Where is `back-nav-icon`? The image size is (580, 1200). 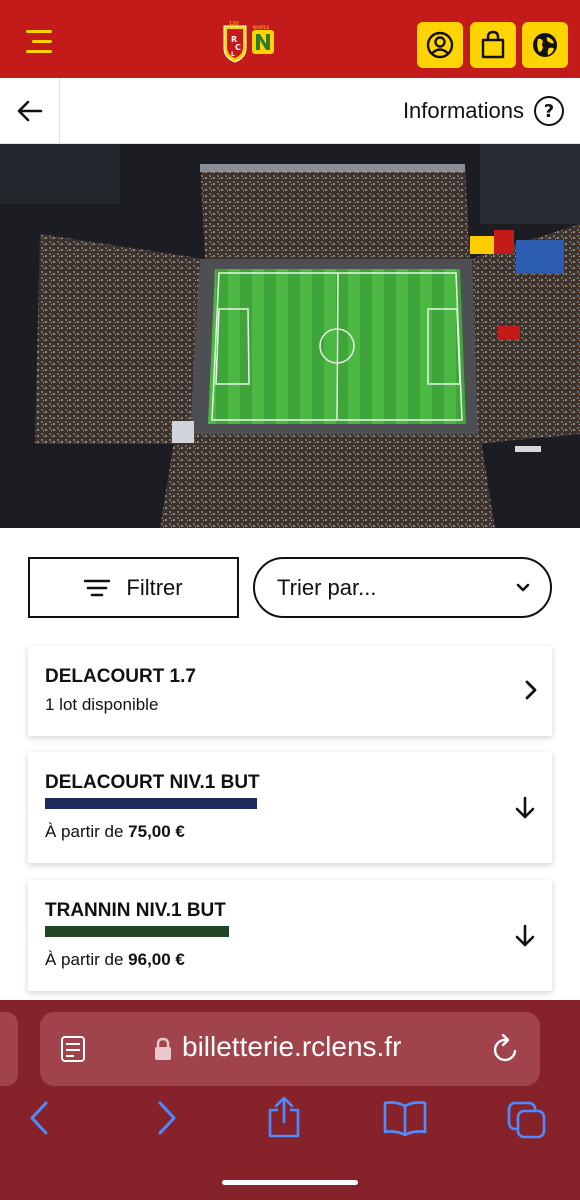
back-nav-icon is located at coordinates (40, 1118).